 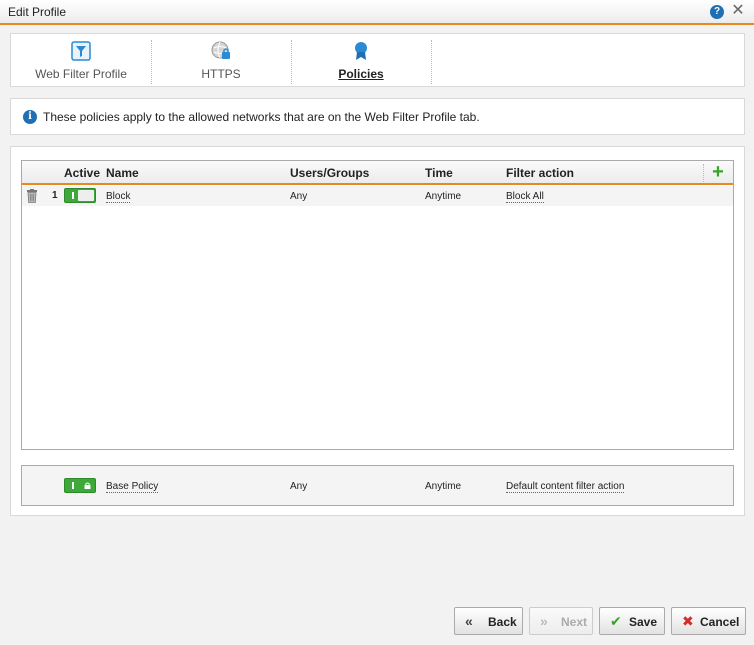 I want to click on tab-policies: Policies, so click(x=361, y=60).